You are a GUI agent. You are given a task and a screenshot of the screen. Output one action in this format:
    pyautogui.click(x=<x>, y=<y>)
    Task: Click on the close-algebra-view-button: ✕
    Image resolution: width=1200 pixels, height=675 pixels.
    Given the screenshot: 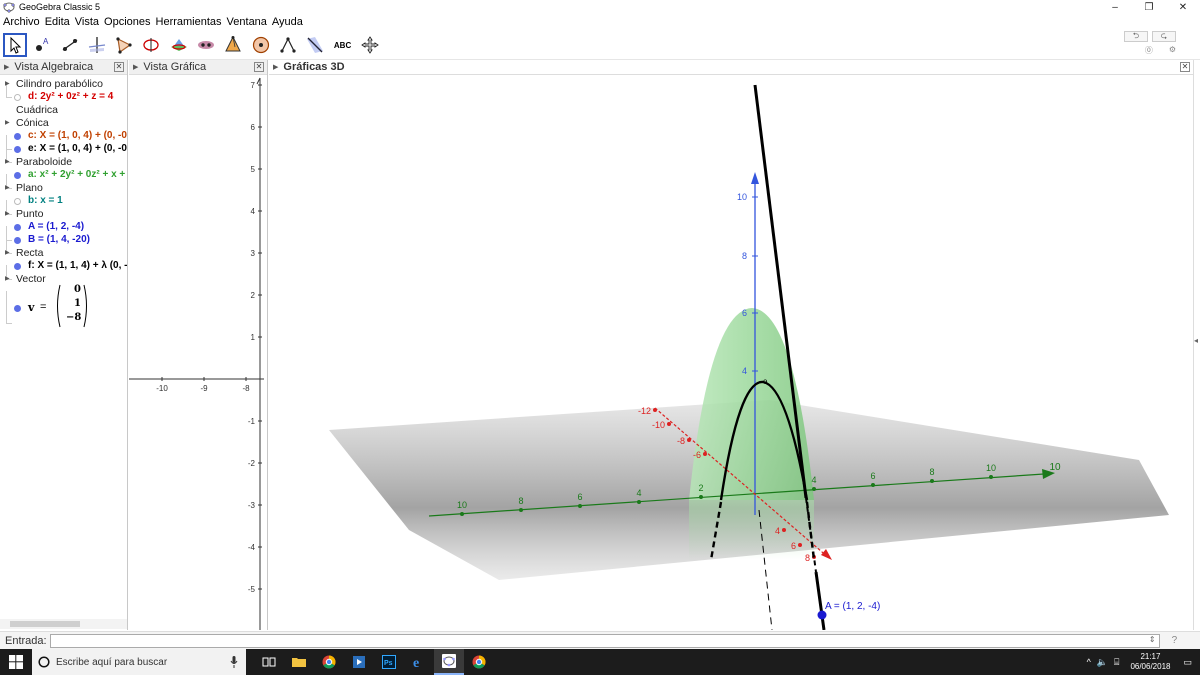 What is the action you would take?
    pyautogui.click(x=119, y=67)
    